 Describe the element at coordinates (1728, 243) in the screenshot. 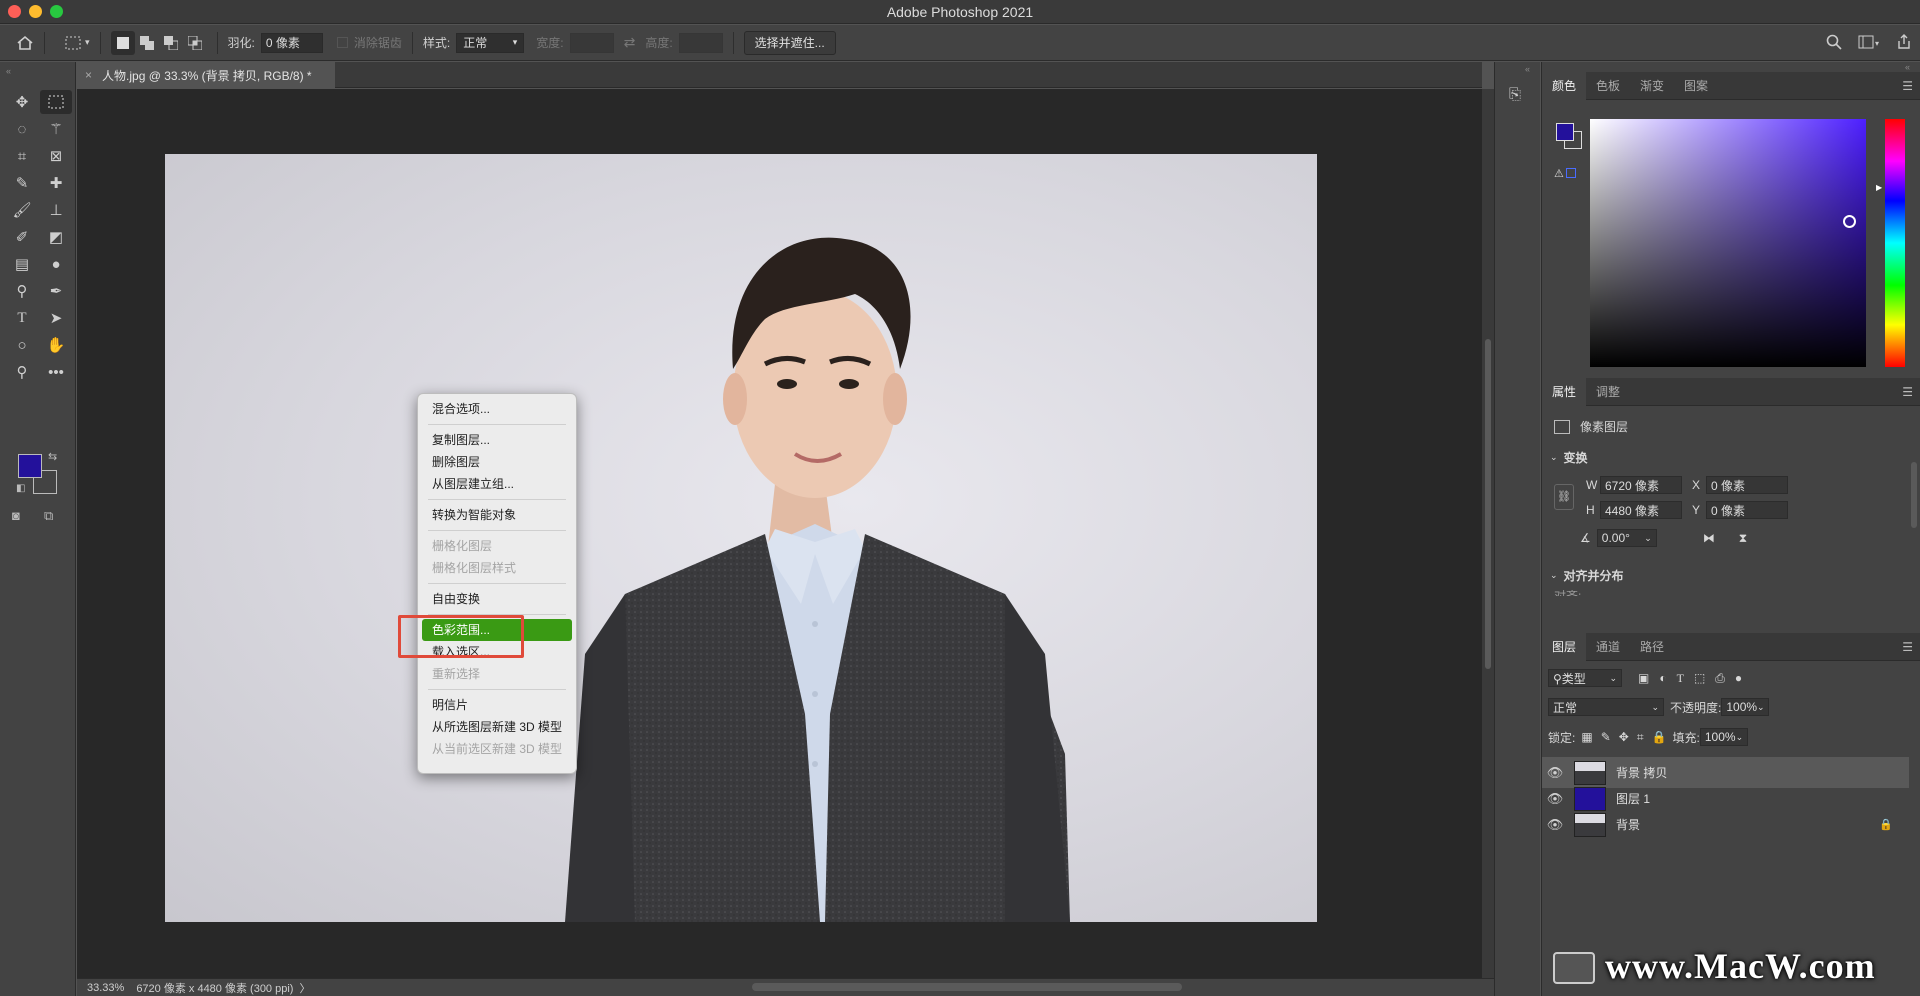

I see `color-field` at that location.